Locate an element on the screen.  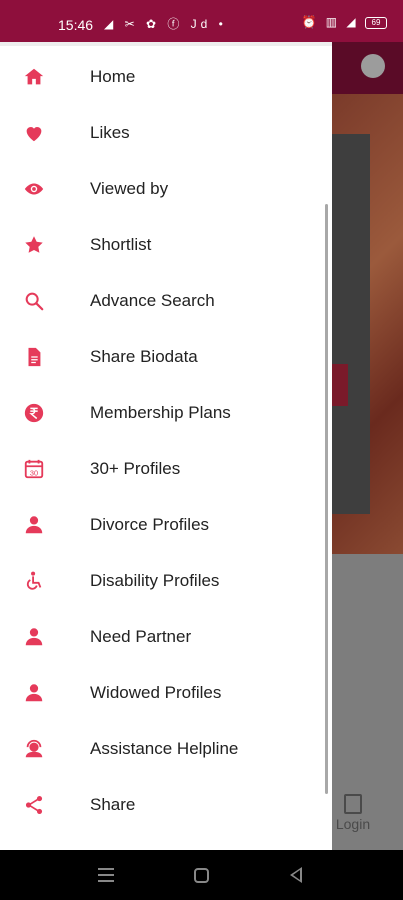
menu-item-advance-search: Advance Search is located at coordinates (166, 301).